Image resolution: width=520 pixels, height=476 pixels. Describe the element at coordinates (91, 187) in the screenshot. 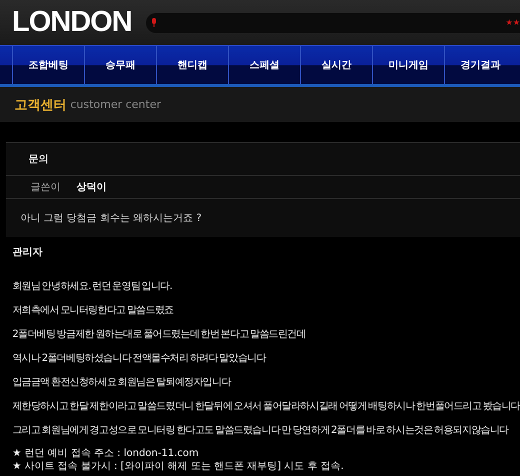

I see `author-name: 상덕이` at that location.